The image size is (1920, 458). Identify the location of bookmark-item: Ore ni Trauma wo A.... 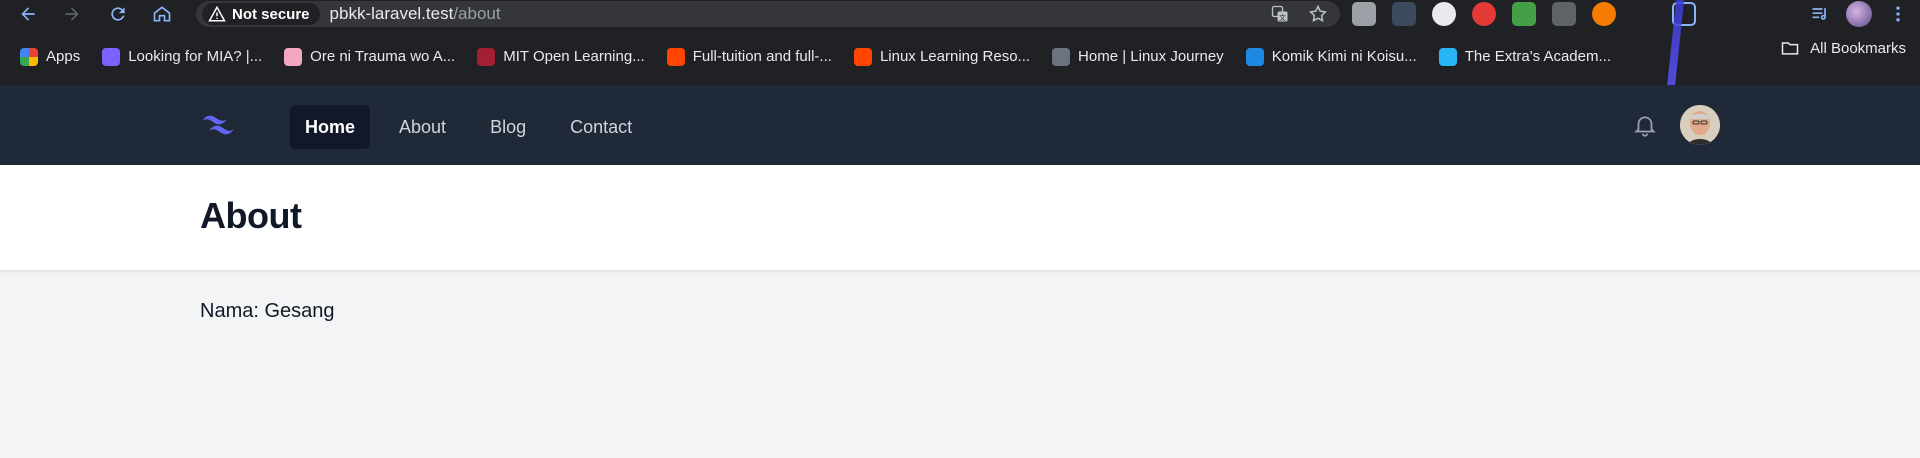
(369, 57).